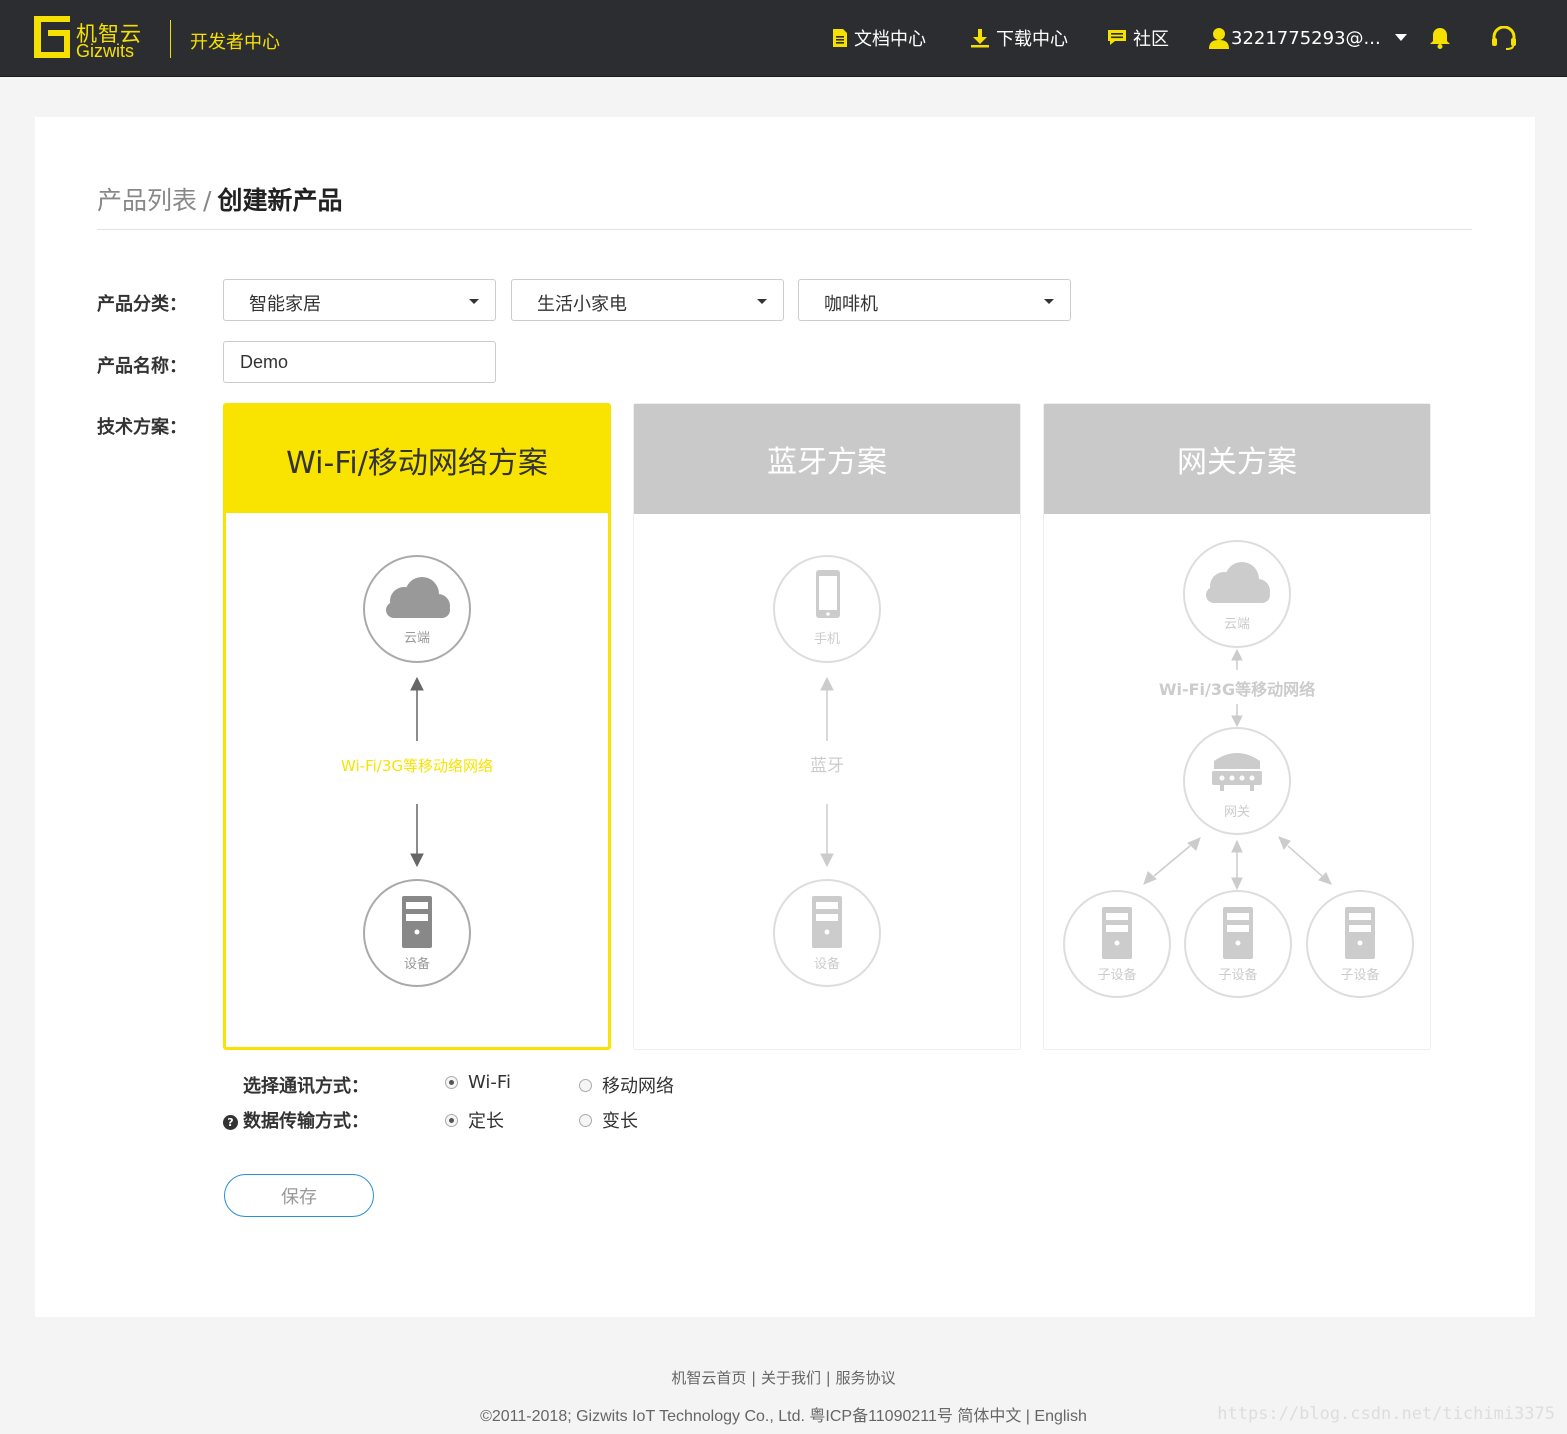  I want to click on radio-comm-mobile-label: 移动网络, so click(638, 1086).